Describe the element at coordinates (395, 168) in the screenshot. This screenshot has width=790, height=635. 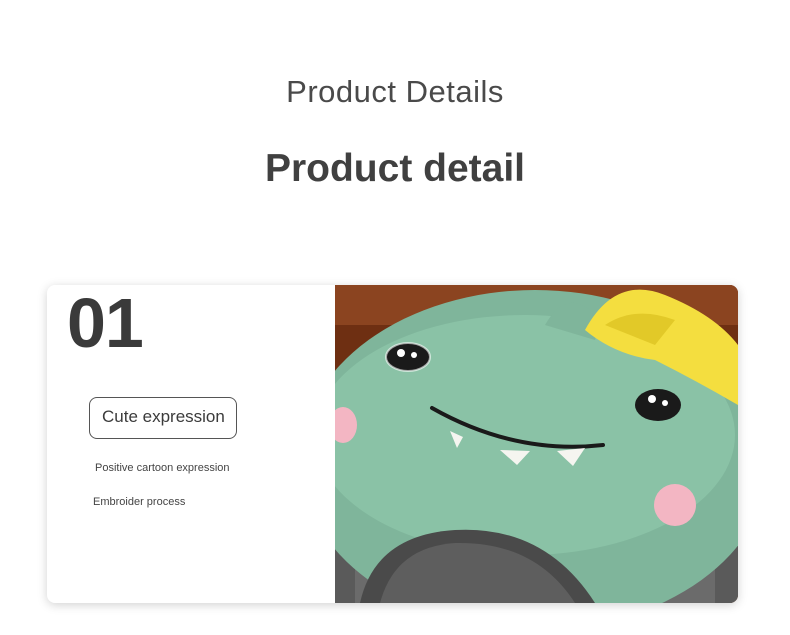
I see `section-subtitle: Product detail` at that location.